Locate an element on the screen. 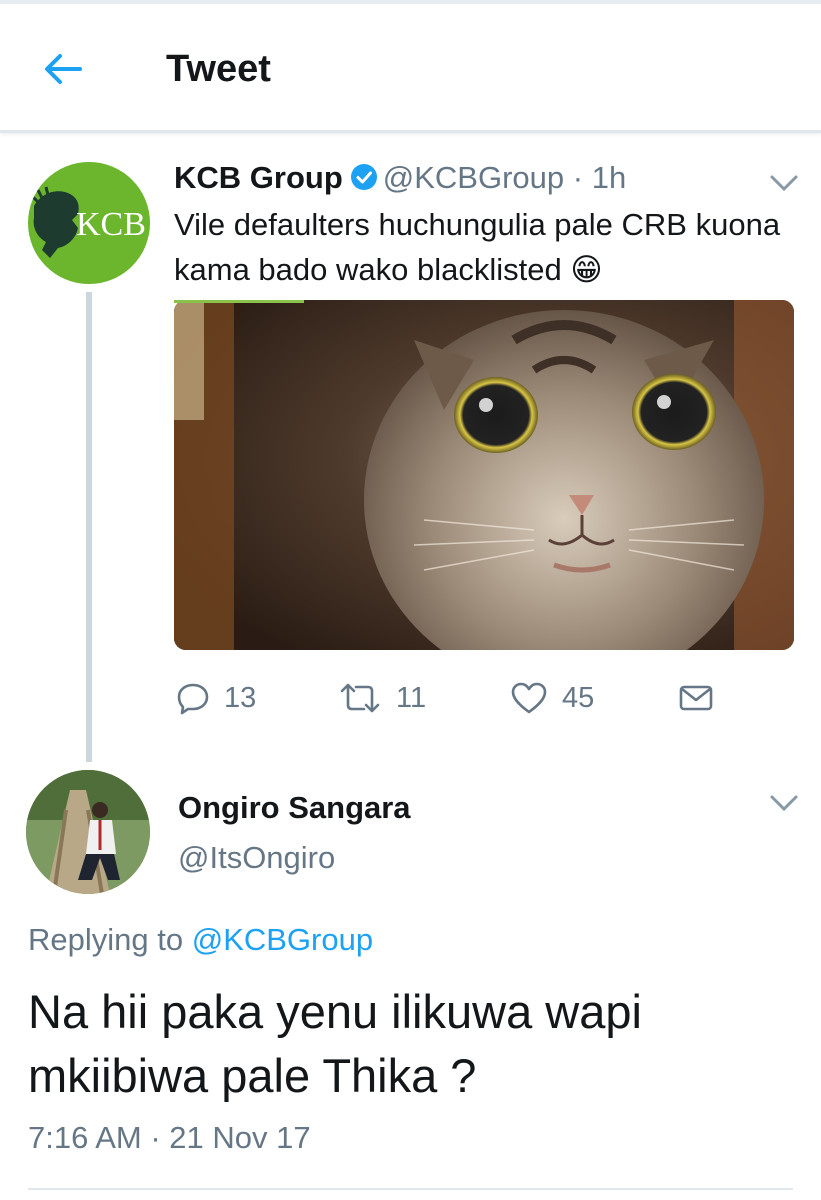 This screenshot has width=821, height=1200. reply-count: 13 is located at coordinates (240, 697).